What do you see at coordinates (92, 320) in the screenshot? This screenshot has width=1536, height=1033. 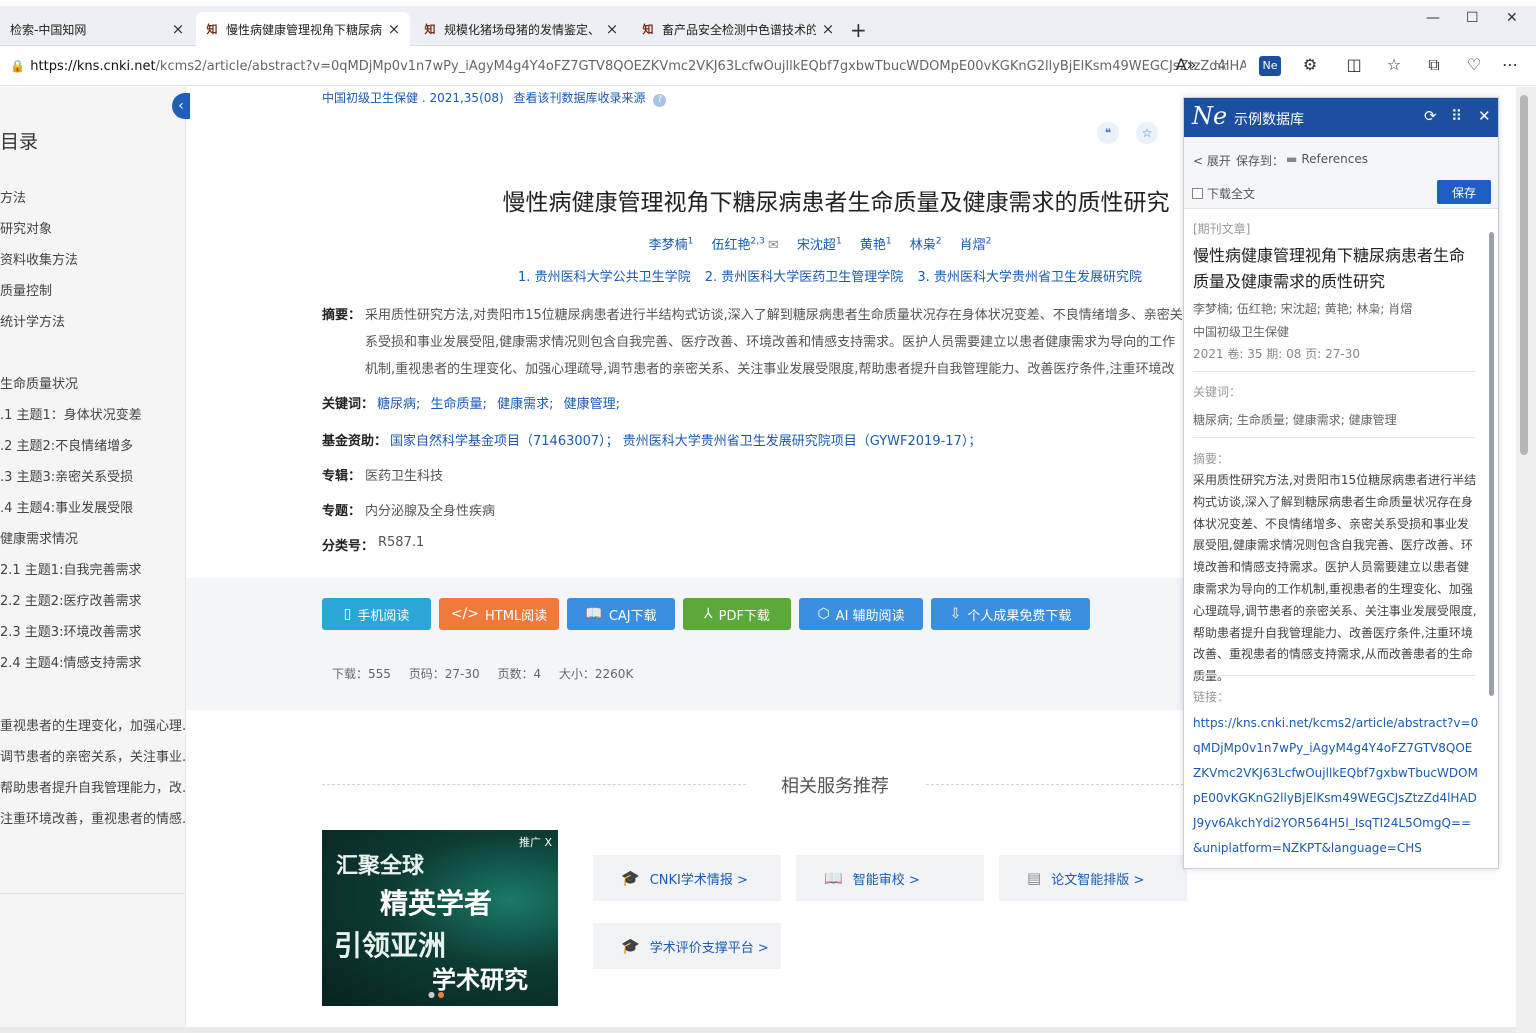 I see `toc-item: 统计学方法` at bounding box center [92, 320].